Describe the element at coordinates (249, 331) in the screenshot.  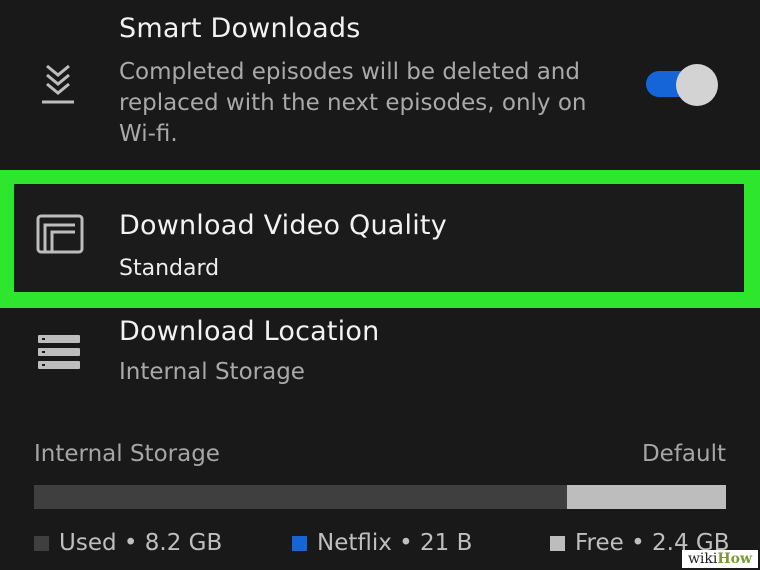
I see `download-location-title: Download Location` at that location.